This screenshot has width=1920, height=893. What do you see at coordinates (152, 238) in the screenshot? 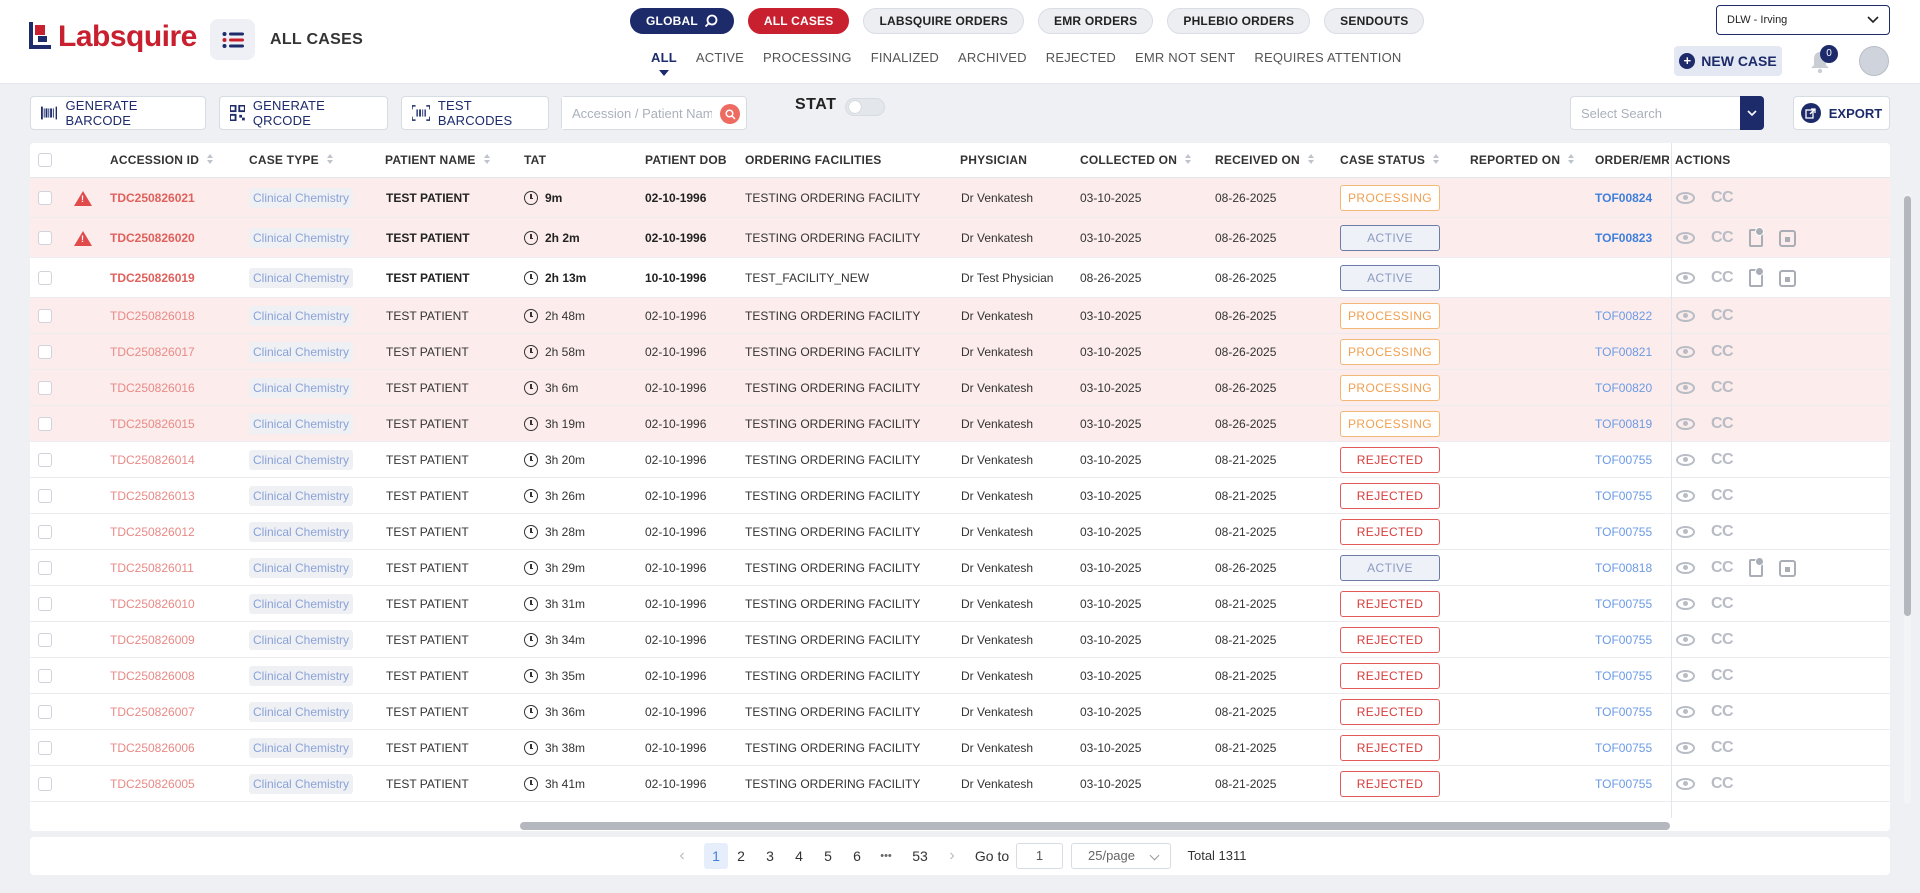
I see `accession-id: TDC250826020` at bounding box center [152, 238].